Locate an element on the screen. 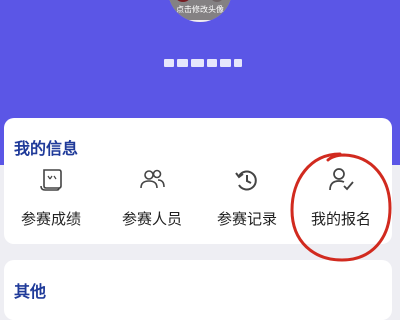 Image resolution: width=400 pixels, height=320 pixels. avatar: 点击修改头像 is located at coordinates (200, 11).